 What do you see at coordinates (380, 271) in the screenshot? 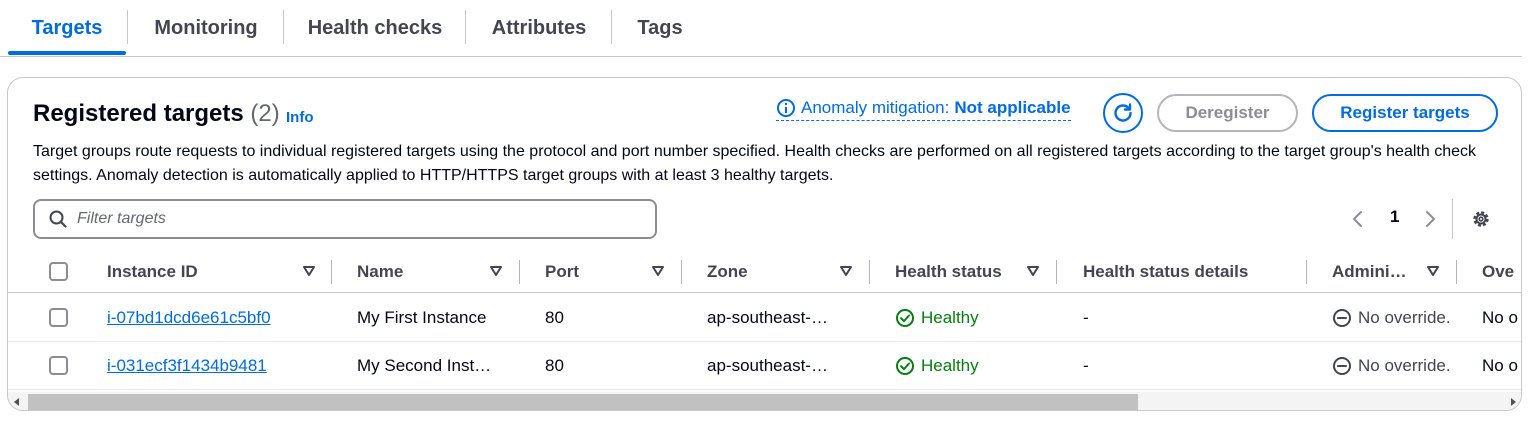
I see `column-name: Name` at bounding box center [380, 271].